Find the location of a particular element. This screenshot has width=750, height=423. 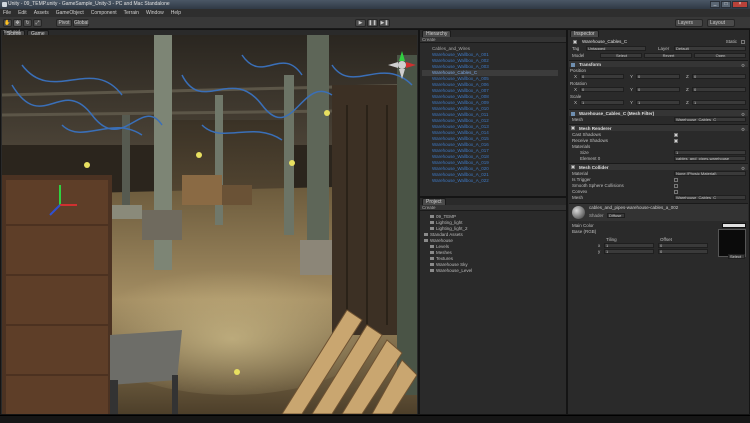

play-button: ▶ is located at coordinates (360, 23).